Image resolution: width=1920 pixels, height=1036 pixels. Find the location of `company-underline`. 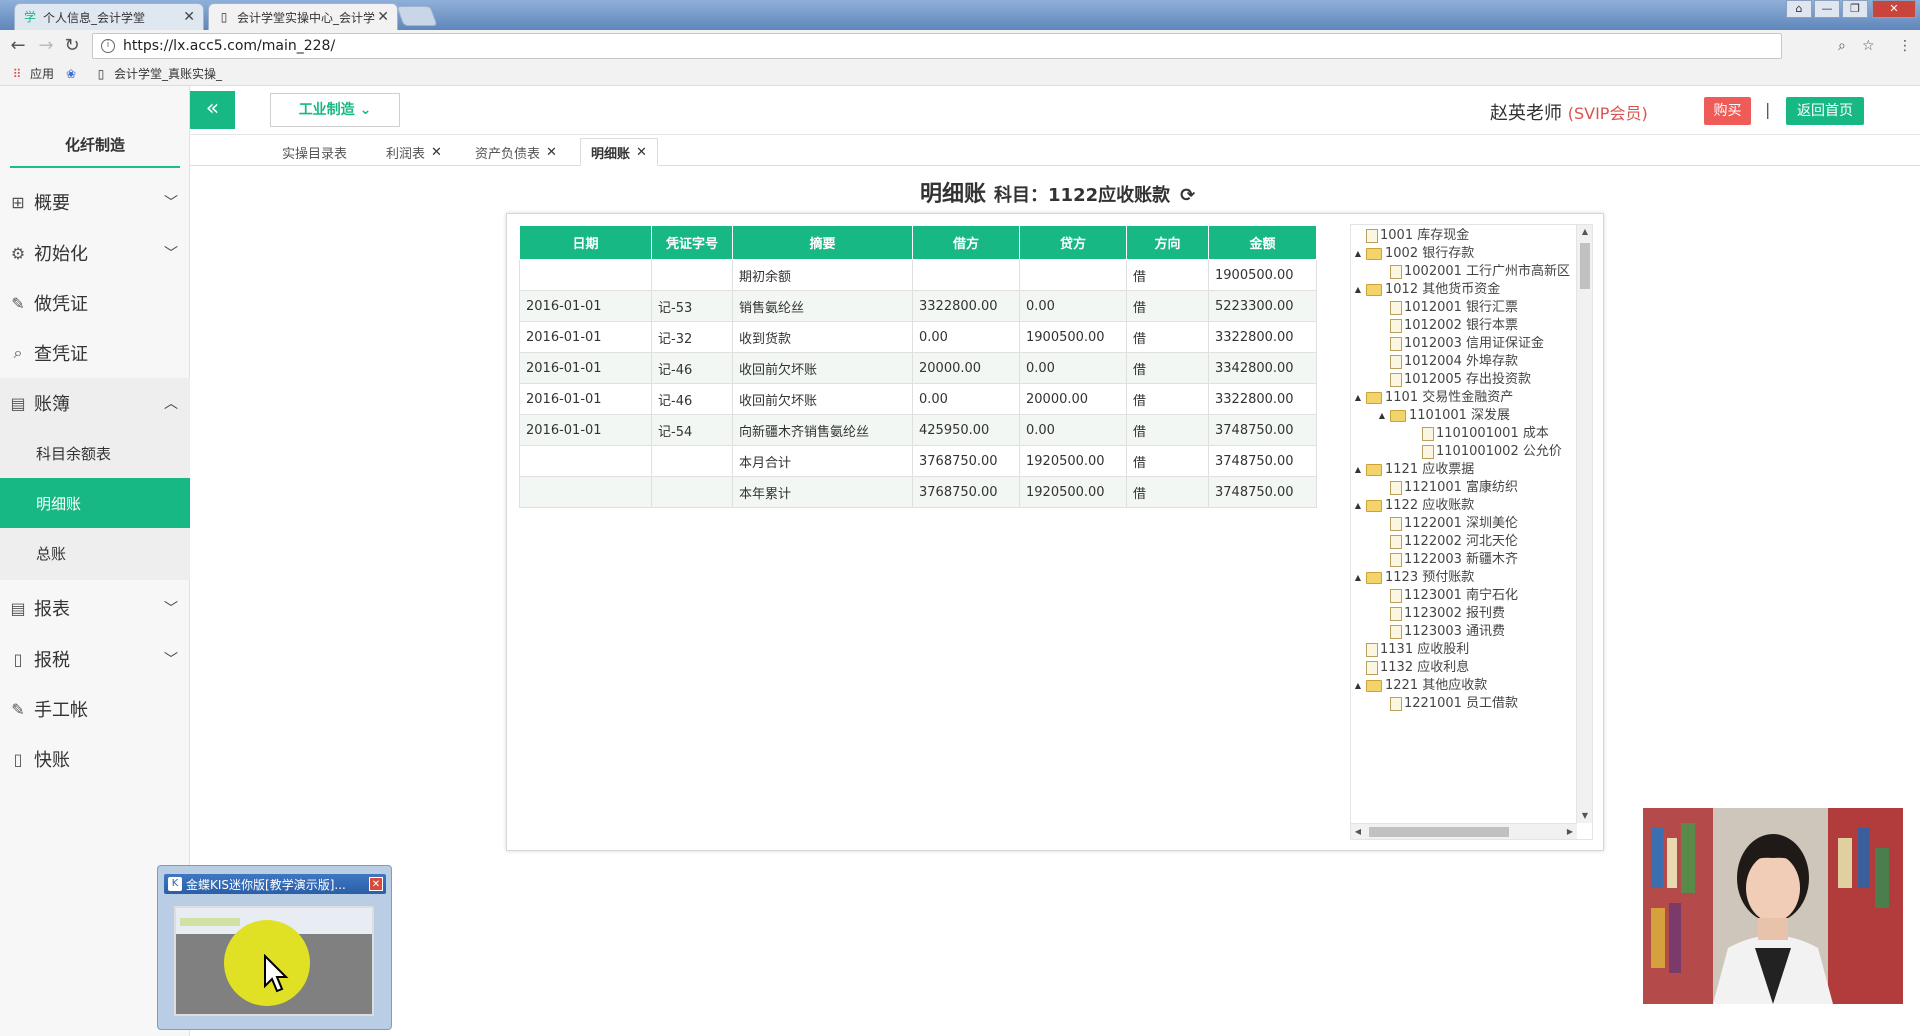

company-underline is located at coordinates (95, 167).